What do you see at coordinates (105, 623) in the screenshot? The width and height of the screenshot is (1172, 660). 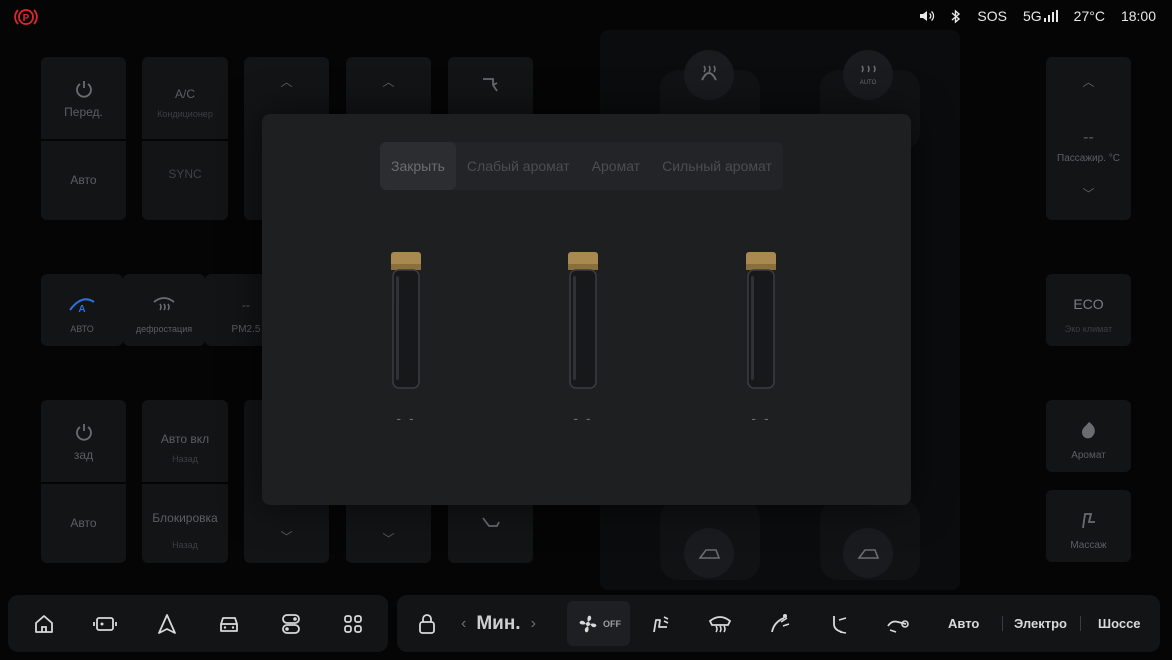 I see `camera-icon` at bounding box center [105, 623].